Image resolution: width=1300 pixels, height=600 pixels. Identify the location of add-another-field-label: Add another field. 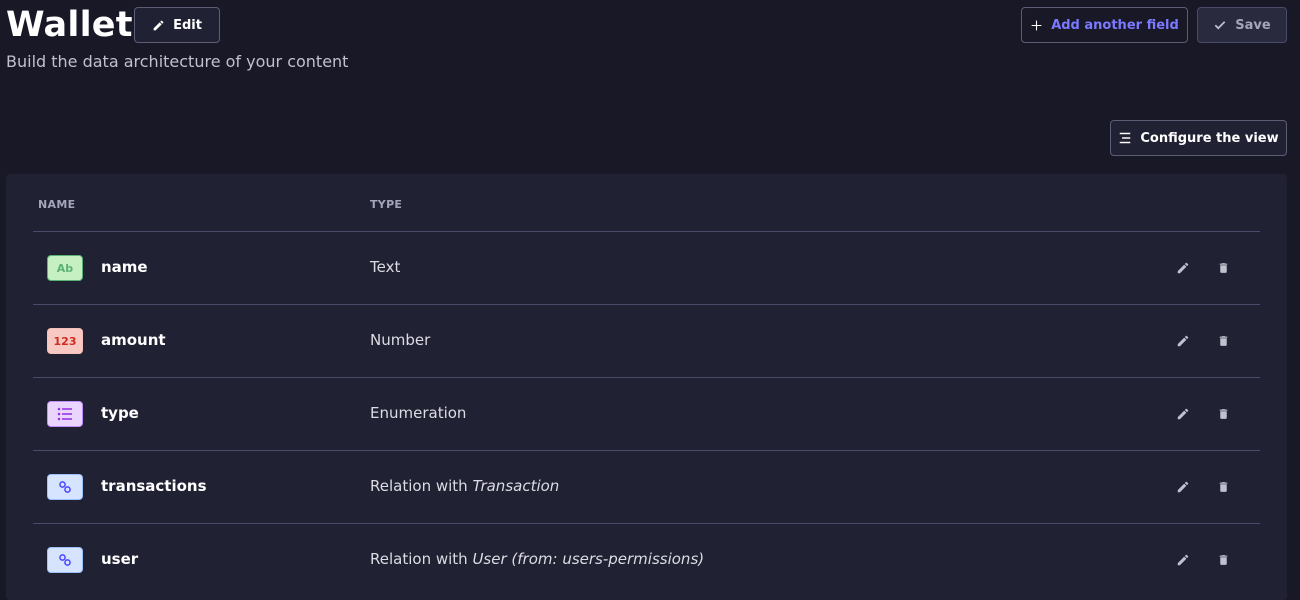
(1115, 25).